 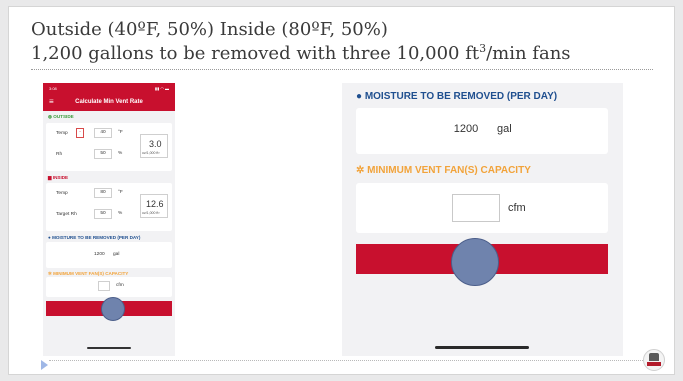 I want to click on phone-moisture-heading: ● MOISTURE TO BE REMOVED (PER DAY), so click(x=94, y=237).